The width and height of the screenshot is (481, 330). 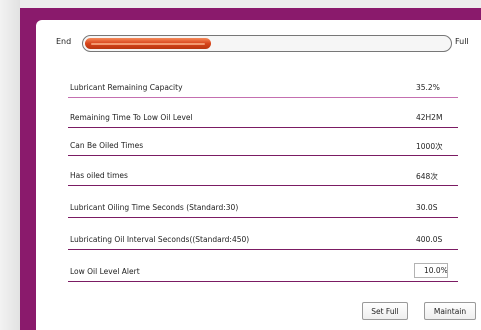 What do you see at coordinates (10, 165) in the screenshot?
I see `window-background` at bounding box center [10, 165].